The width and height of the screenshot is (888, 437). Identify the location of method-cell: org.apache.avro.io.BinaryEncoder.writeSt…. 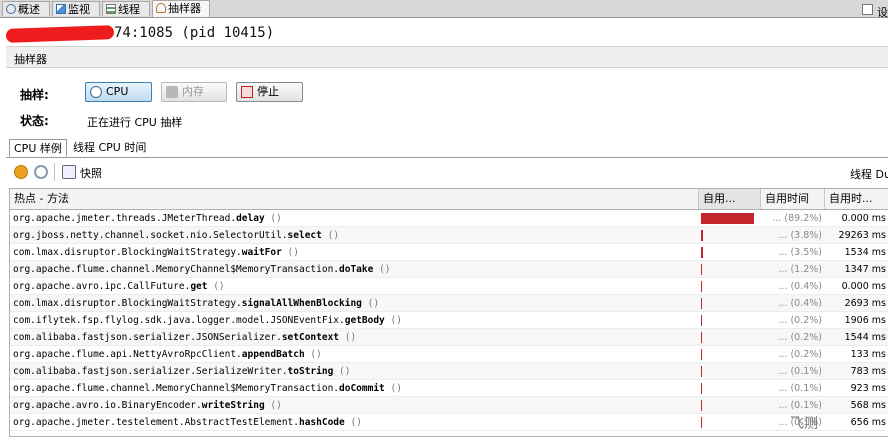
(355, 405).